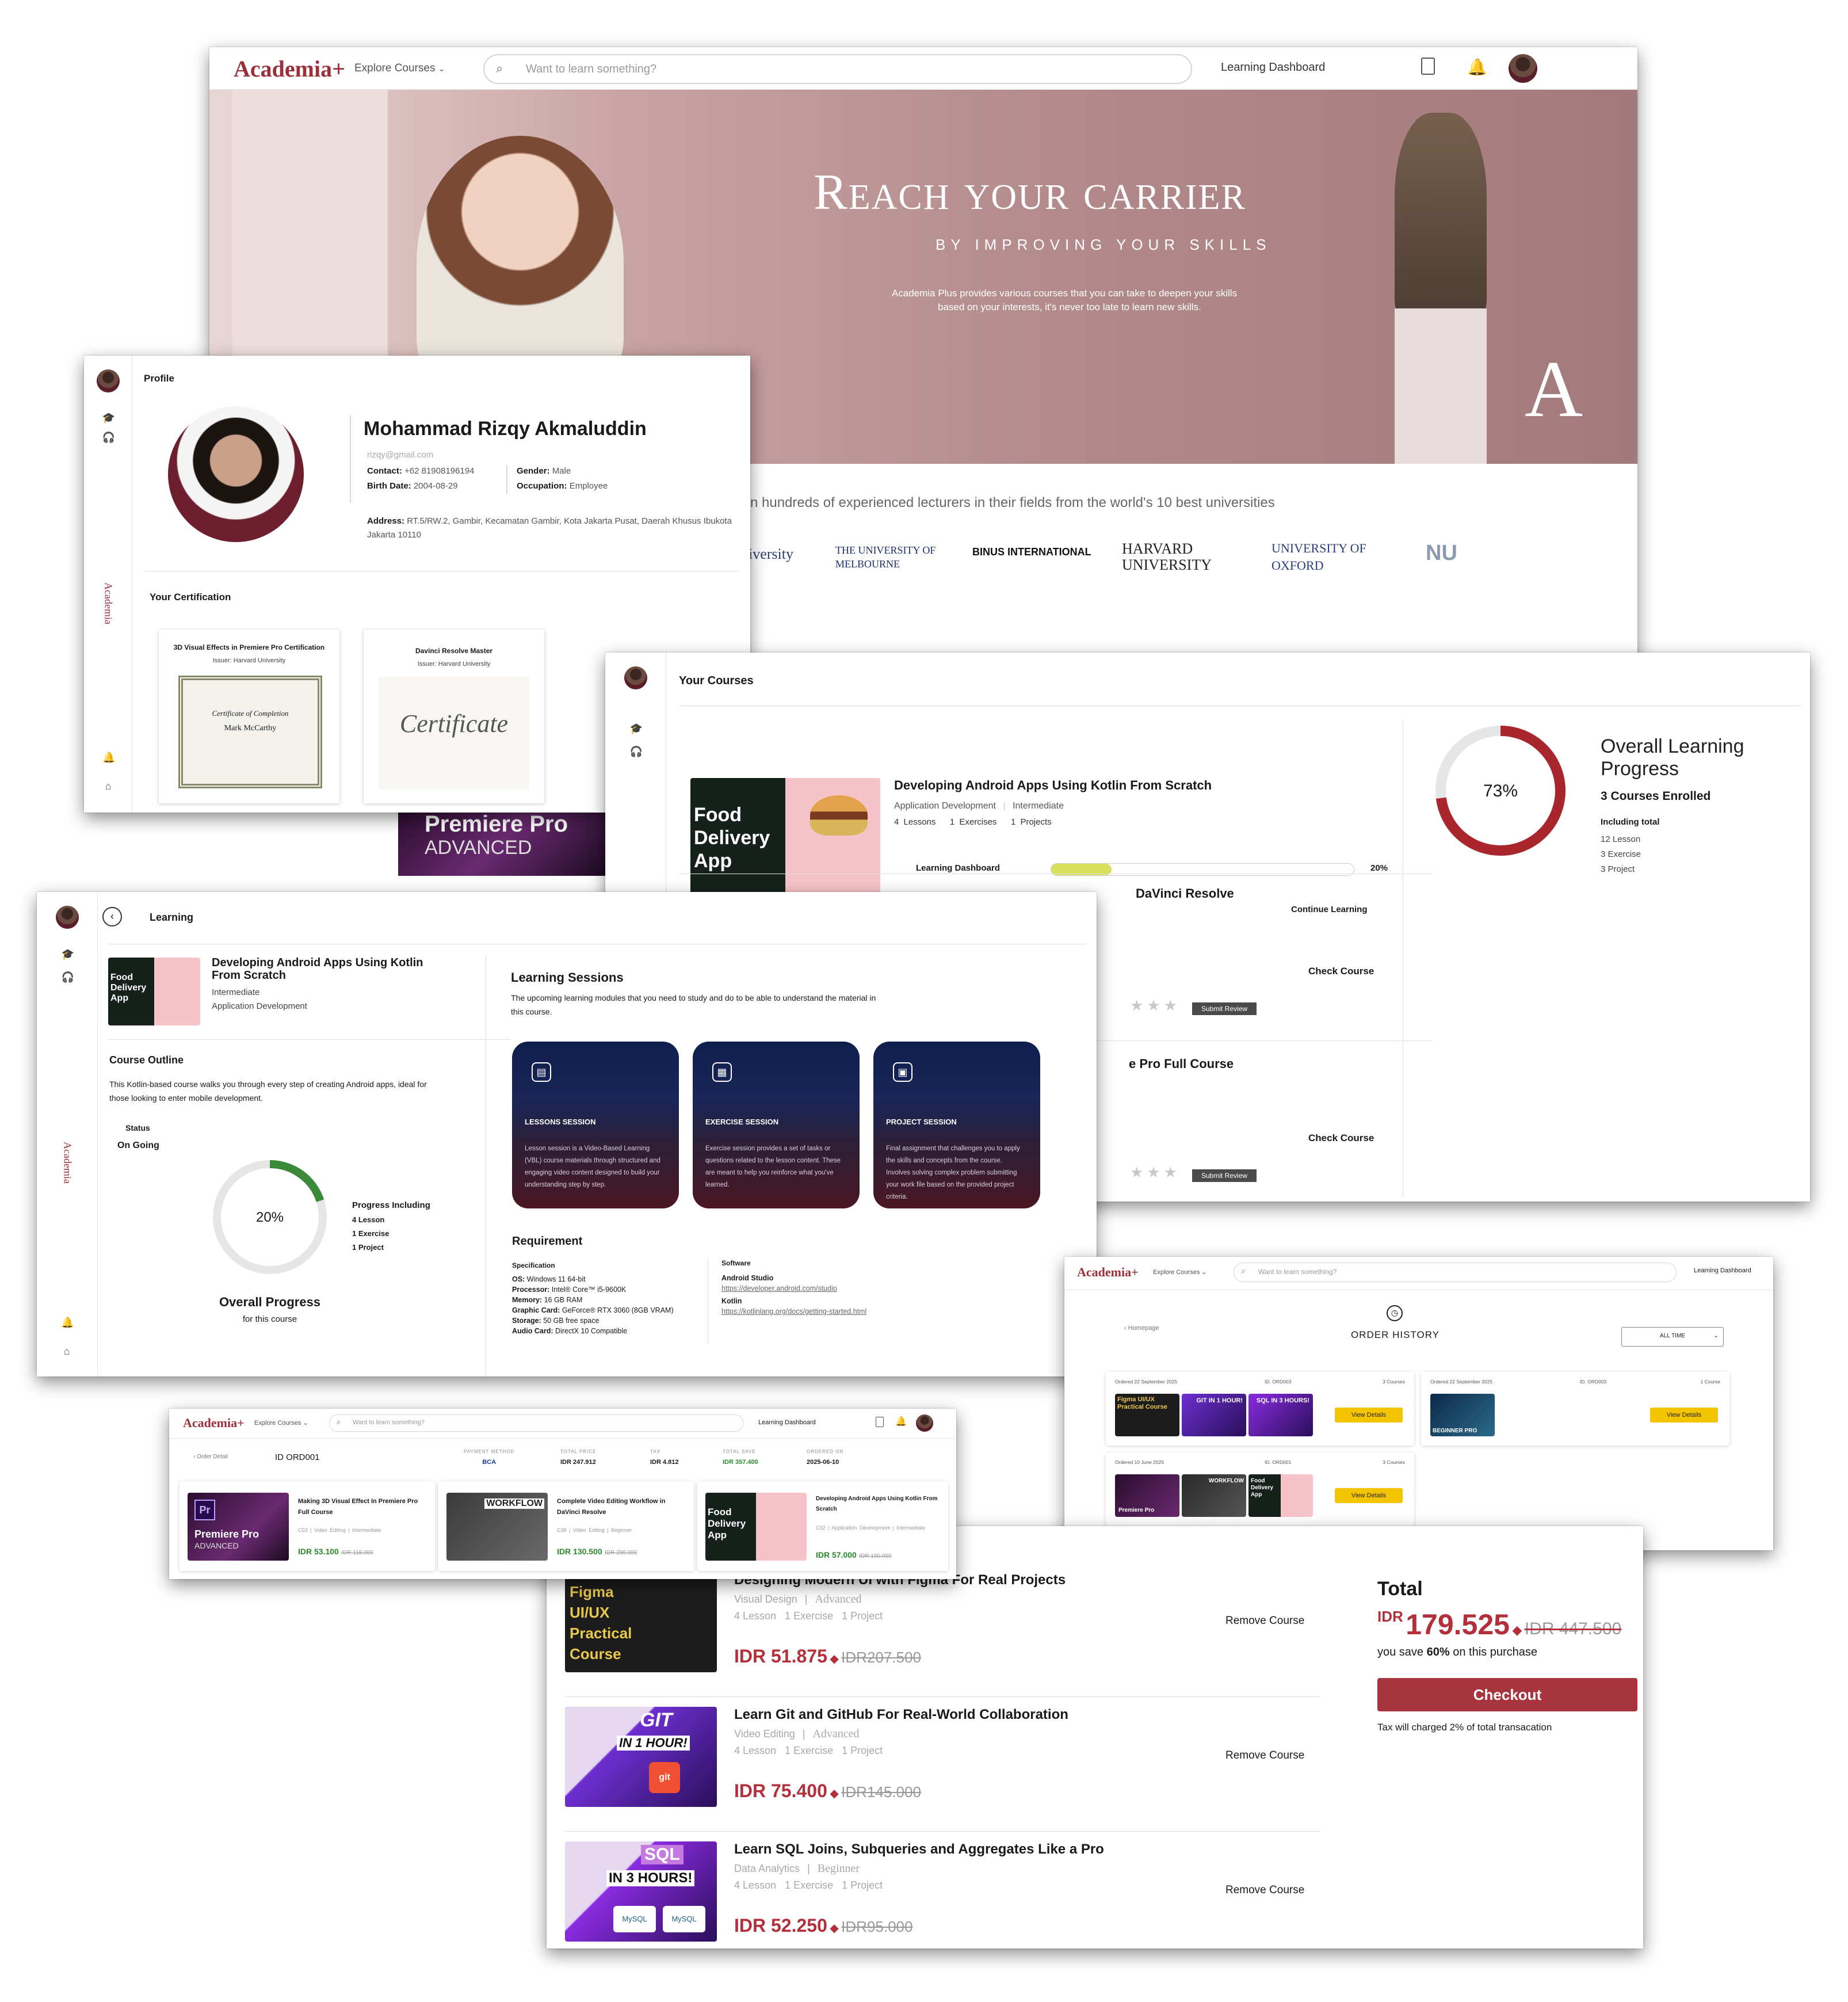  I want to click on total-old-price: IDR 447.500, so click(1573, 1628).